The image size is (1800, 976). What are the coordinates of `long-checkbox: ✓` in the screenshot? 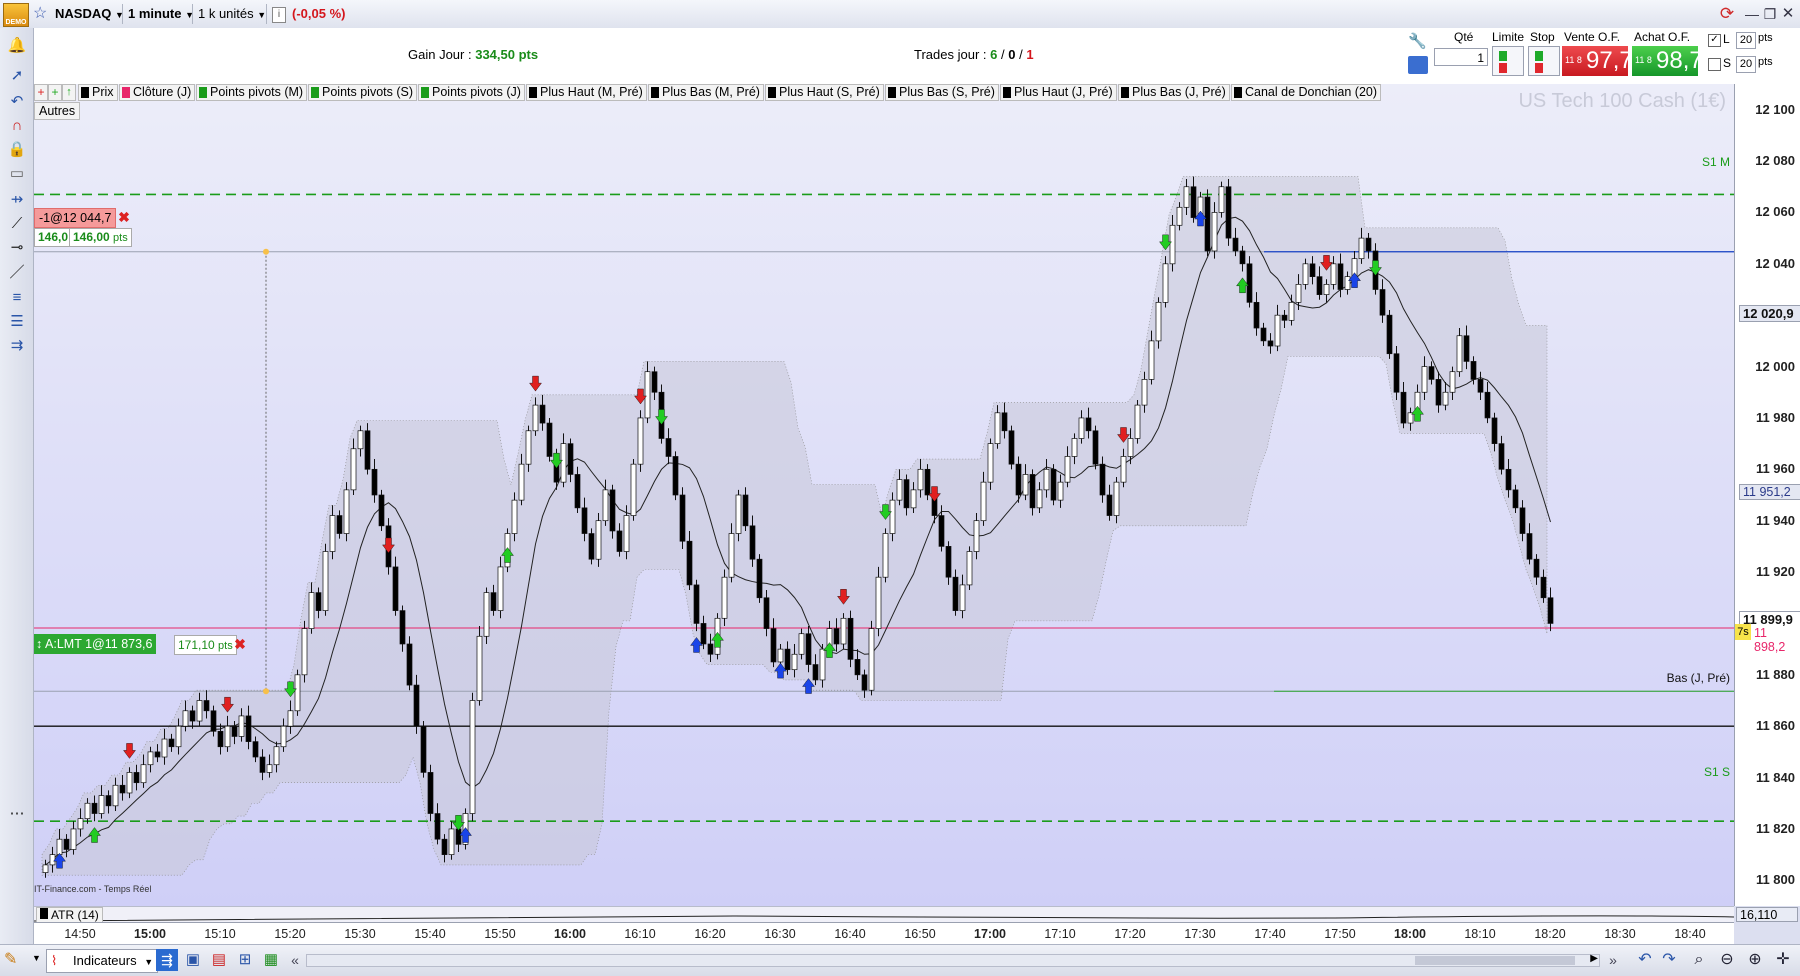 It's located at (1714, 40).